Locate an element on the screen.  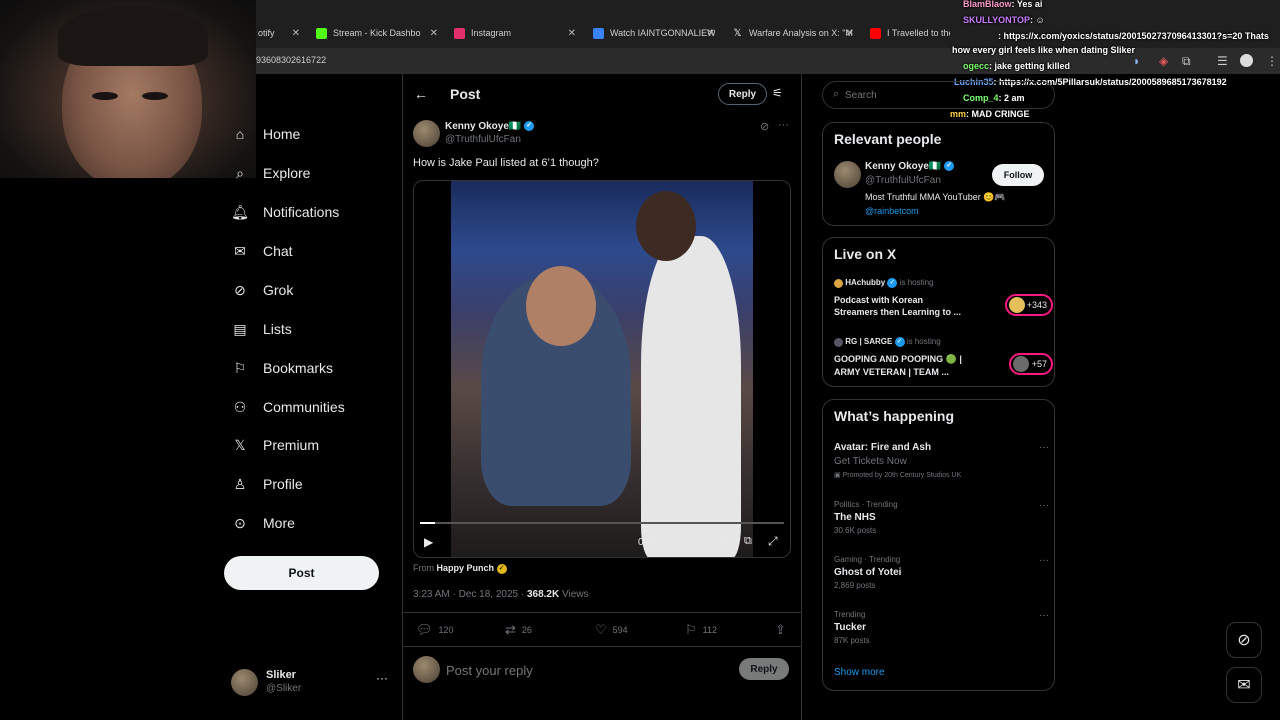
card-title: What’s happening is located at coordinates (894, 416).